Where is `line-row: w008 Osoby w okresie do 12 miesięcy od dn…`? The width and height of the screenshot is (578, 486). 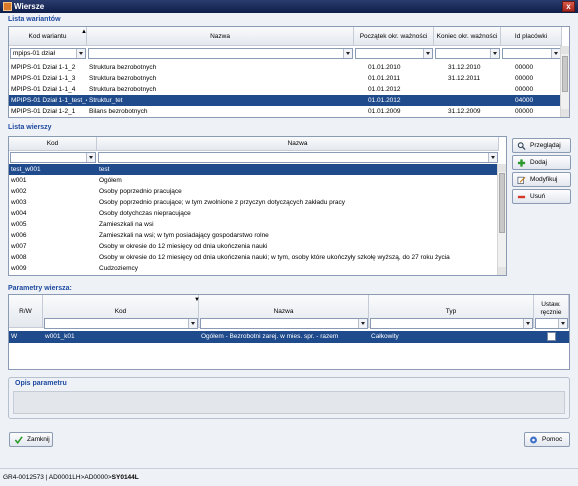 line-row: w008 Osoby w okresie do 12 miesięcy od dn… is located at coordinates (254, 257).